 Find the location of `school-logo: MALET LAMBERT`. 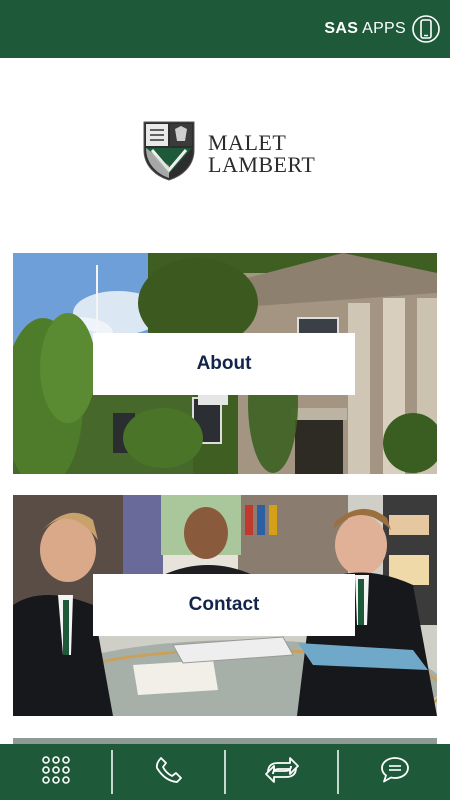

school-logo: MALET LAMBERT is located at coordinates (228, 153).